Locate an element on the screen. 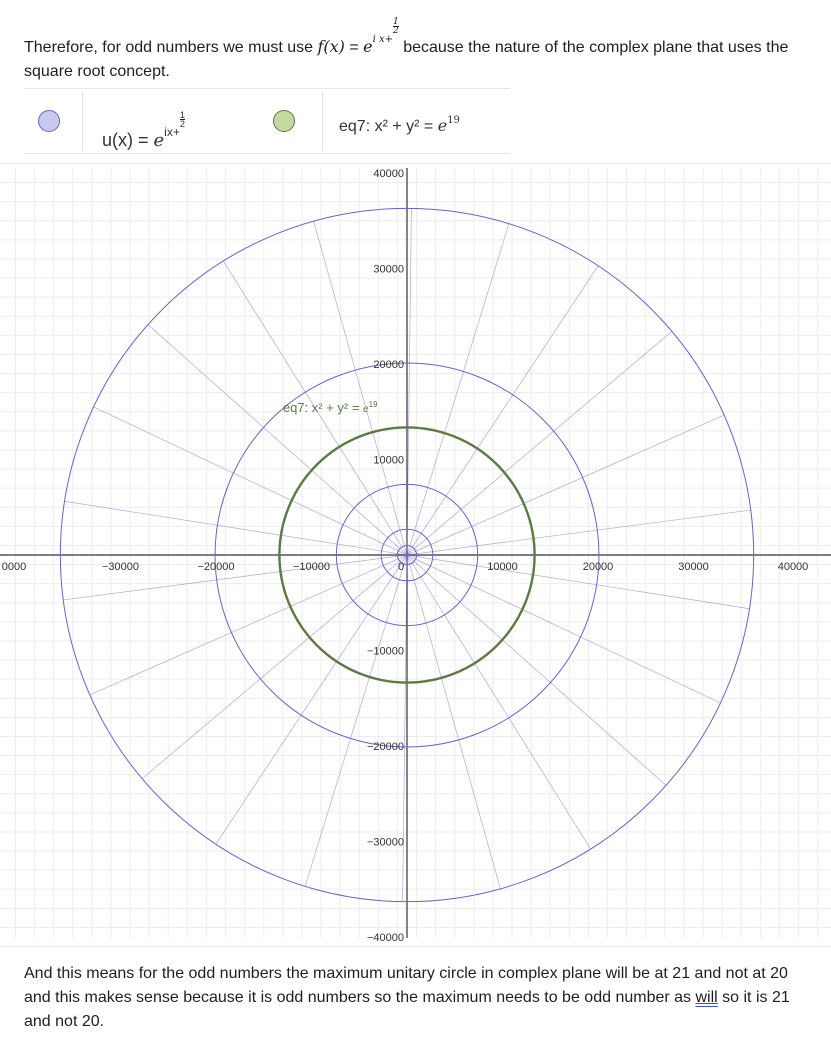  visibility-toggle-eq7 is located at coordinates (284, 121).